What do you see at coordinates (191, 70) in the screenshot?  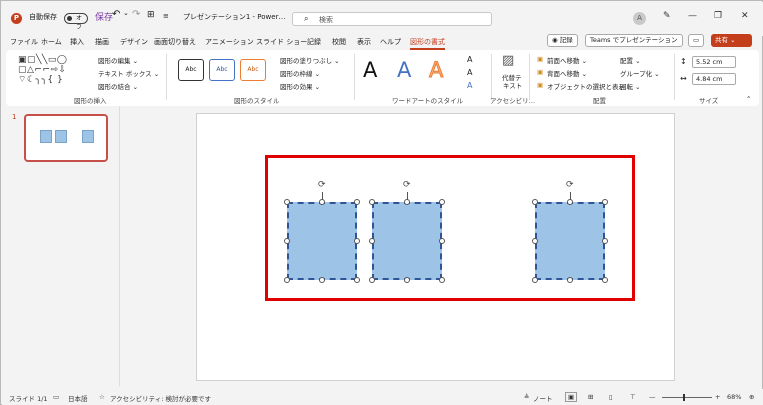 I see `shape-style-preset-1: Abc` at bounding box center [191, 70].